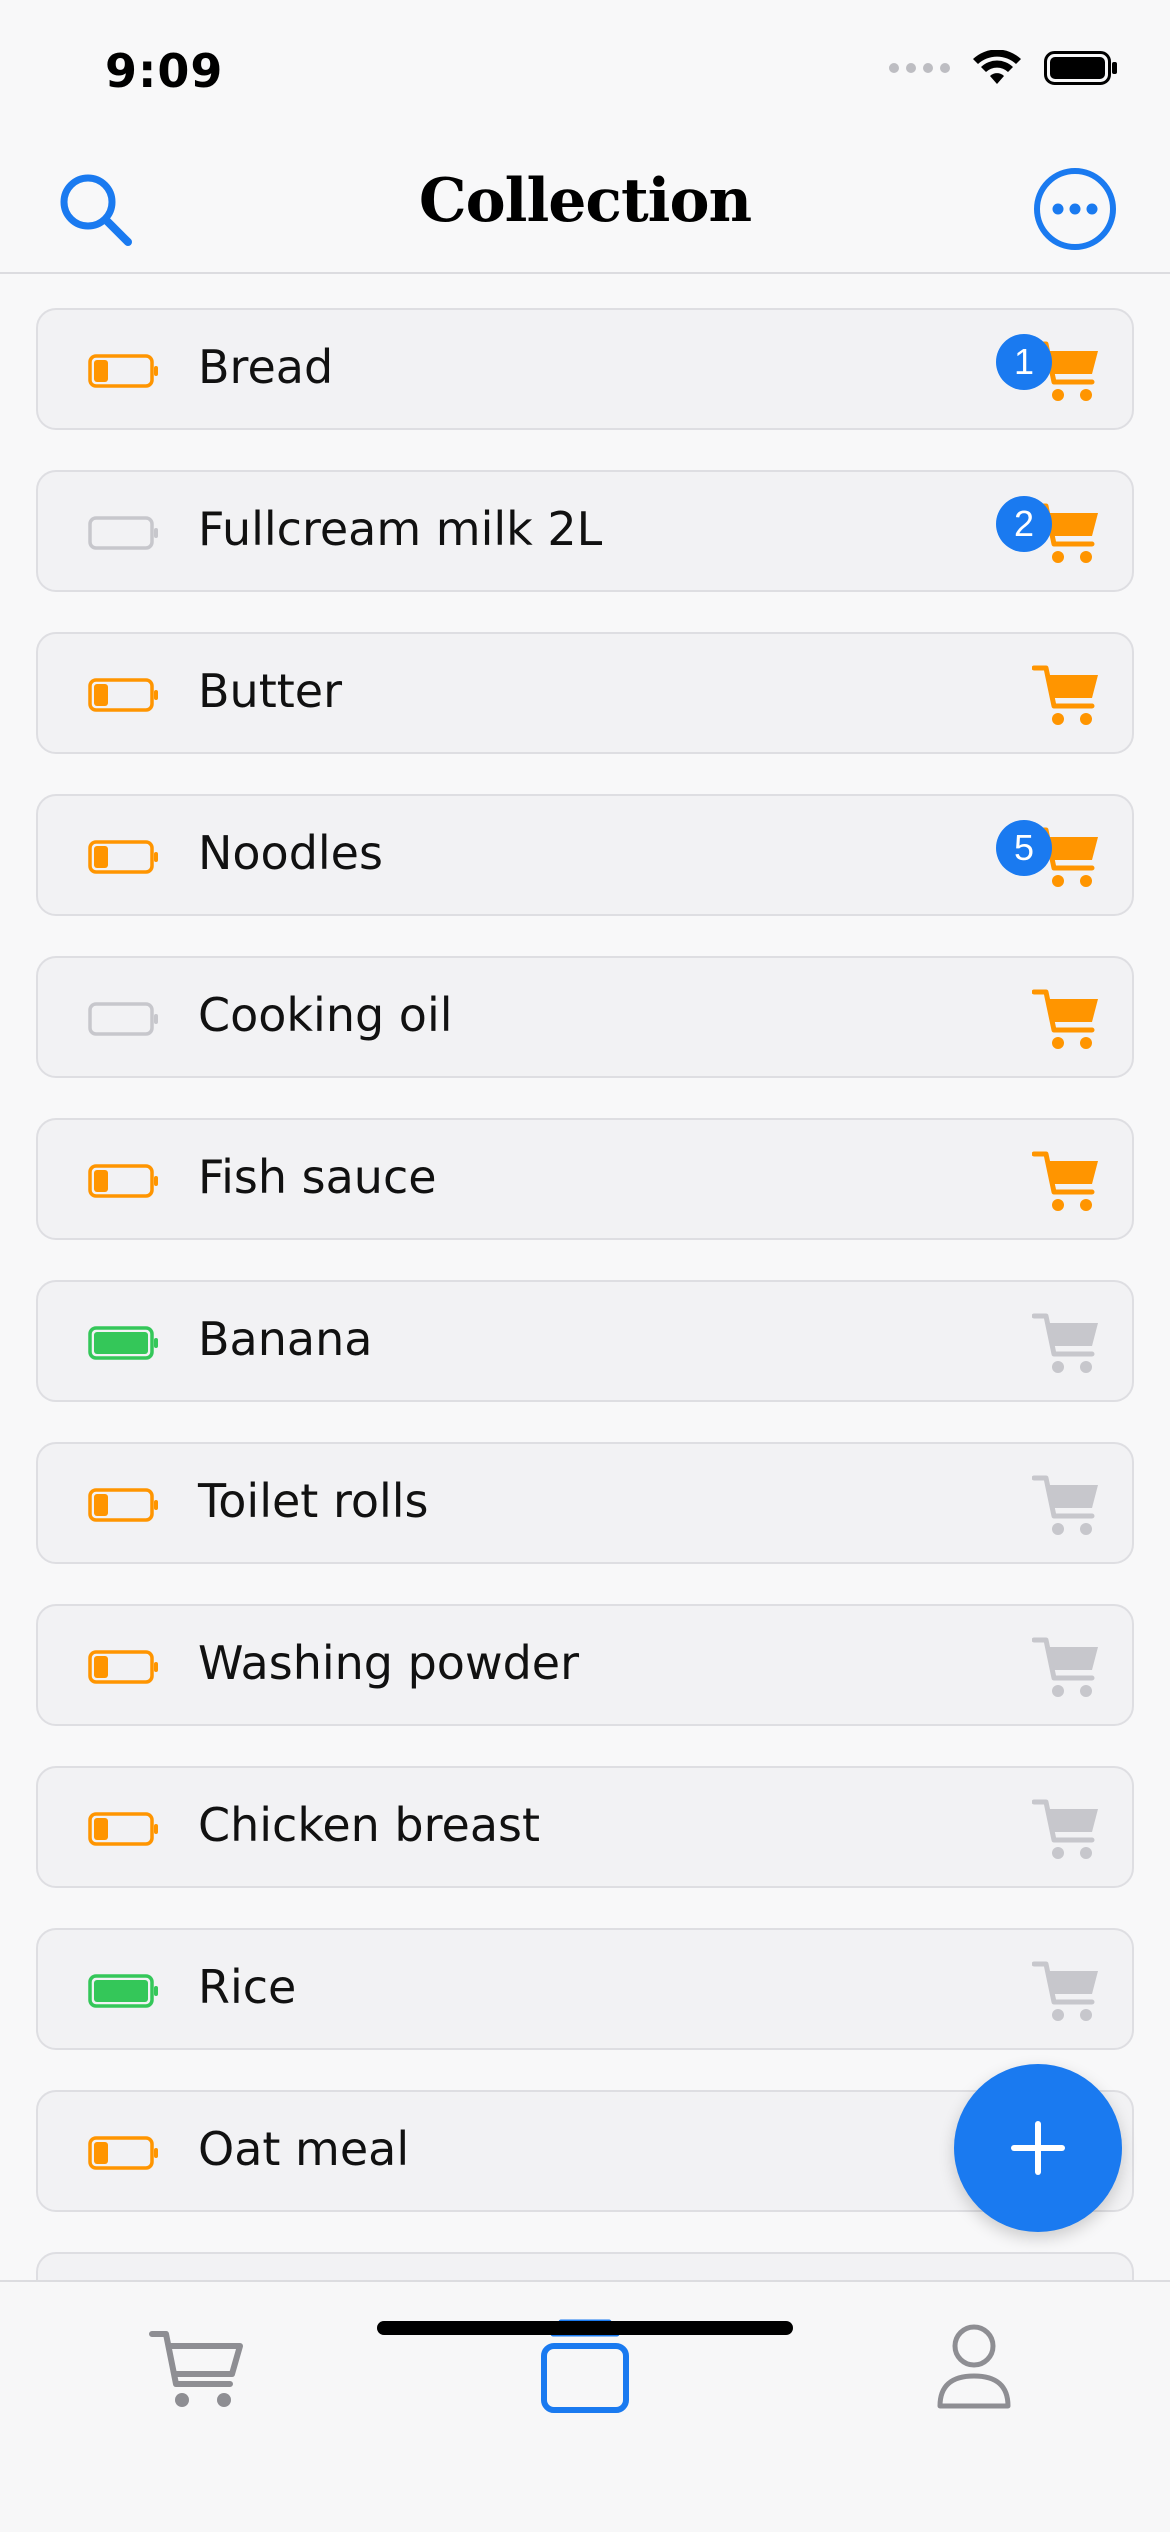 The width and height of the screenshot is (1170, 2532). Describe the element at coordinates (270, 691) in the screenshot. I see `item-name: Butter` at that location.